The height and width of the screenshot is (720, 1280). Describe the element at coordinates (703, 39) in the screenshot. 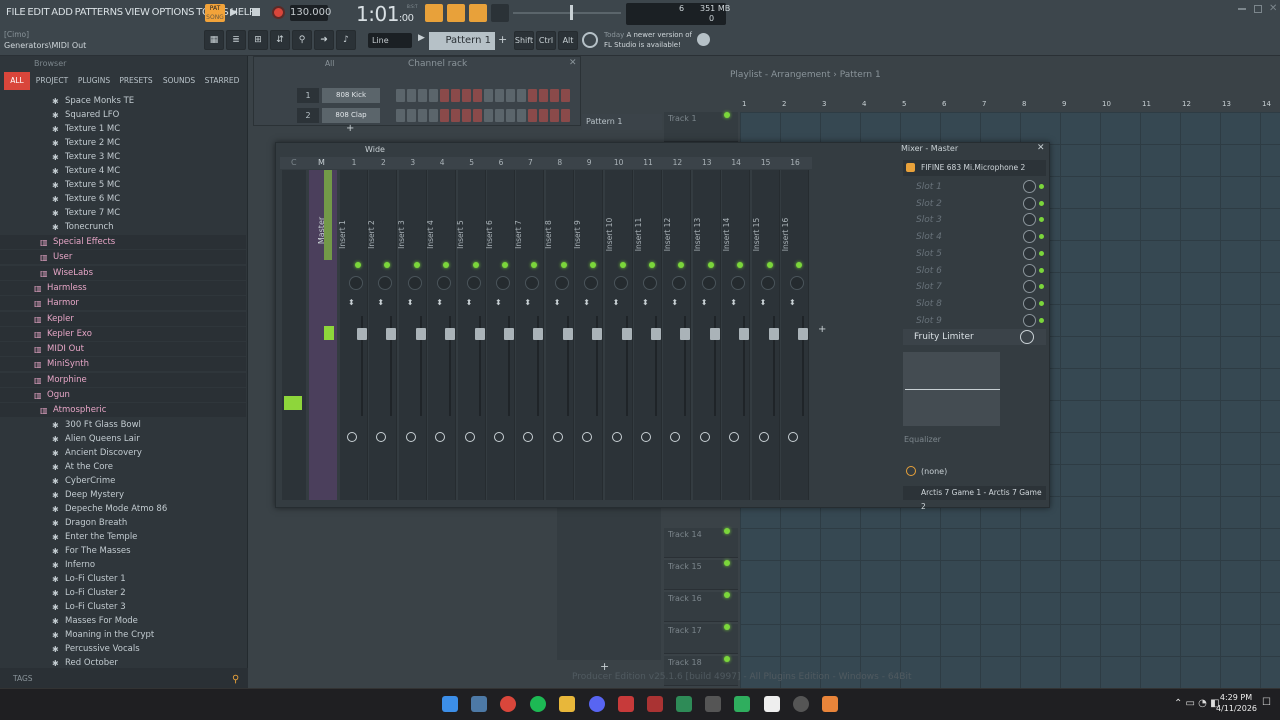

I see `globe-icon` at that location.